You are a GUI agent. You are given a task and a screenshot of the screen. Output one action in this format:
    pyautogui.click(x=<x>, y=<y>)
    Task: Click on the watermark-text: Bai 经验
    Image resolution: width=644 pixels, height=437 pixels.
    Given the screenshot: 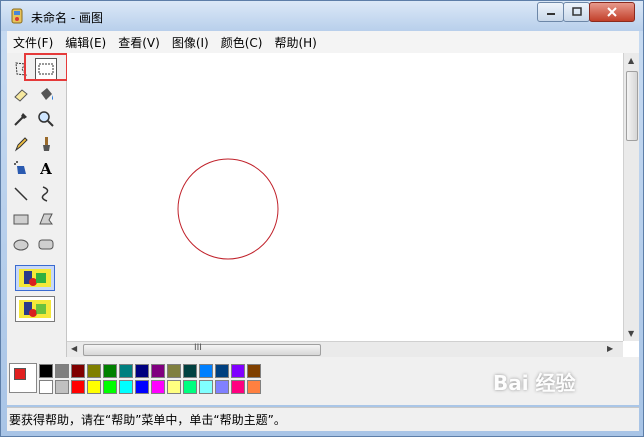 What is the action you would take?
    pyautogui.click(x=534, y=383)
    